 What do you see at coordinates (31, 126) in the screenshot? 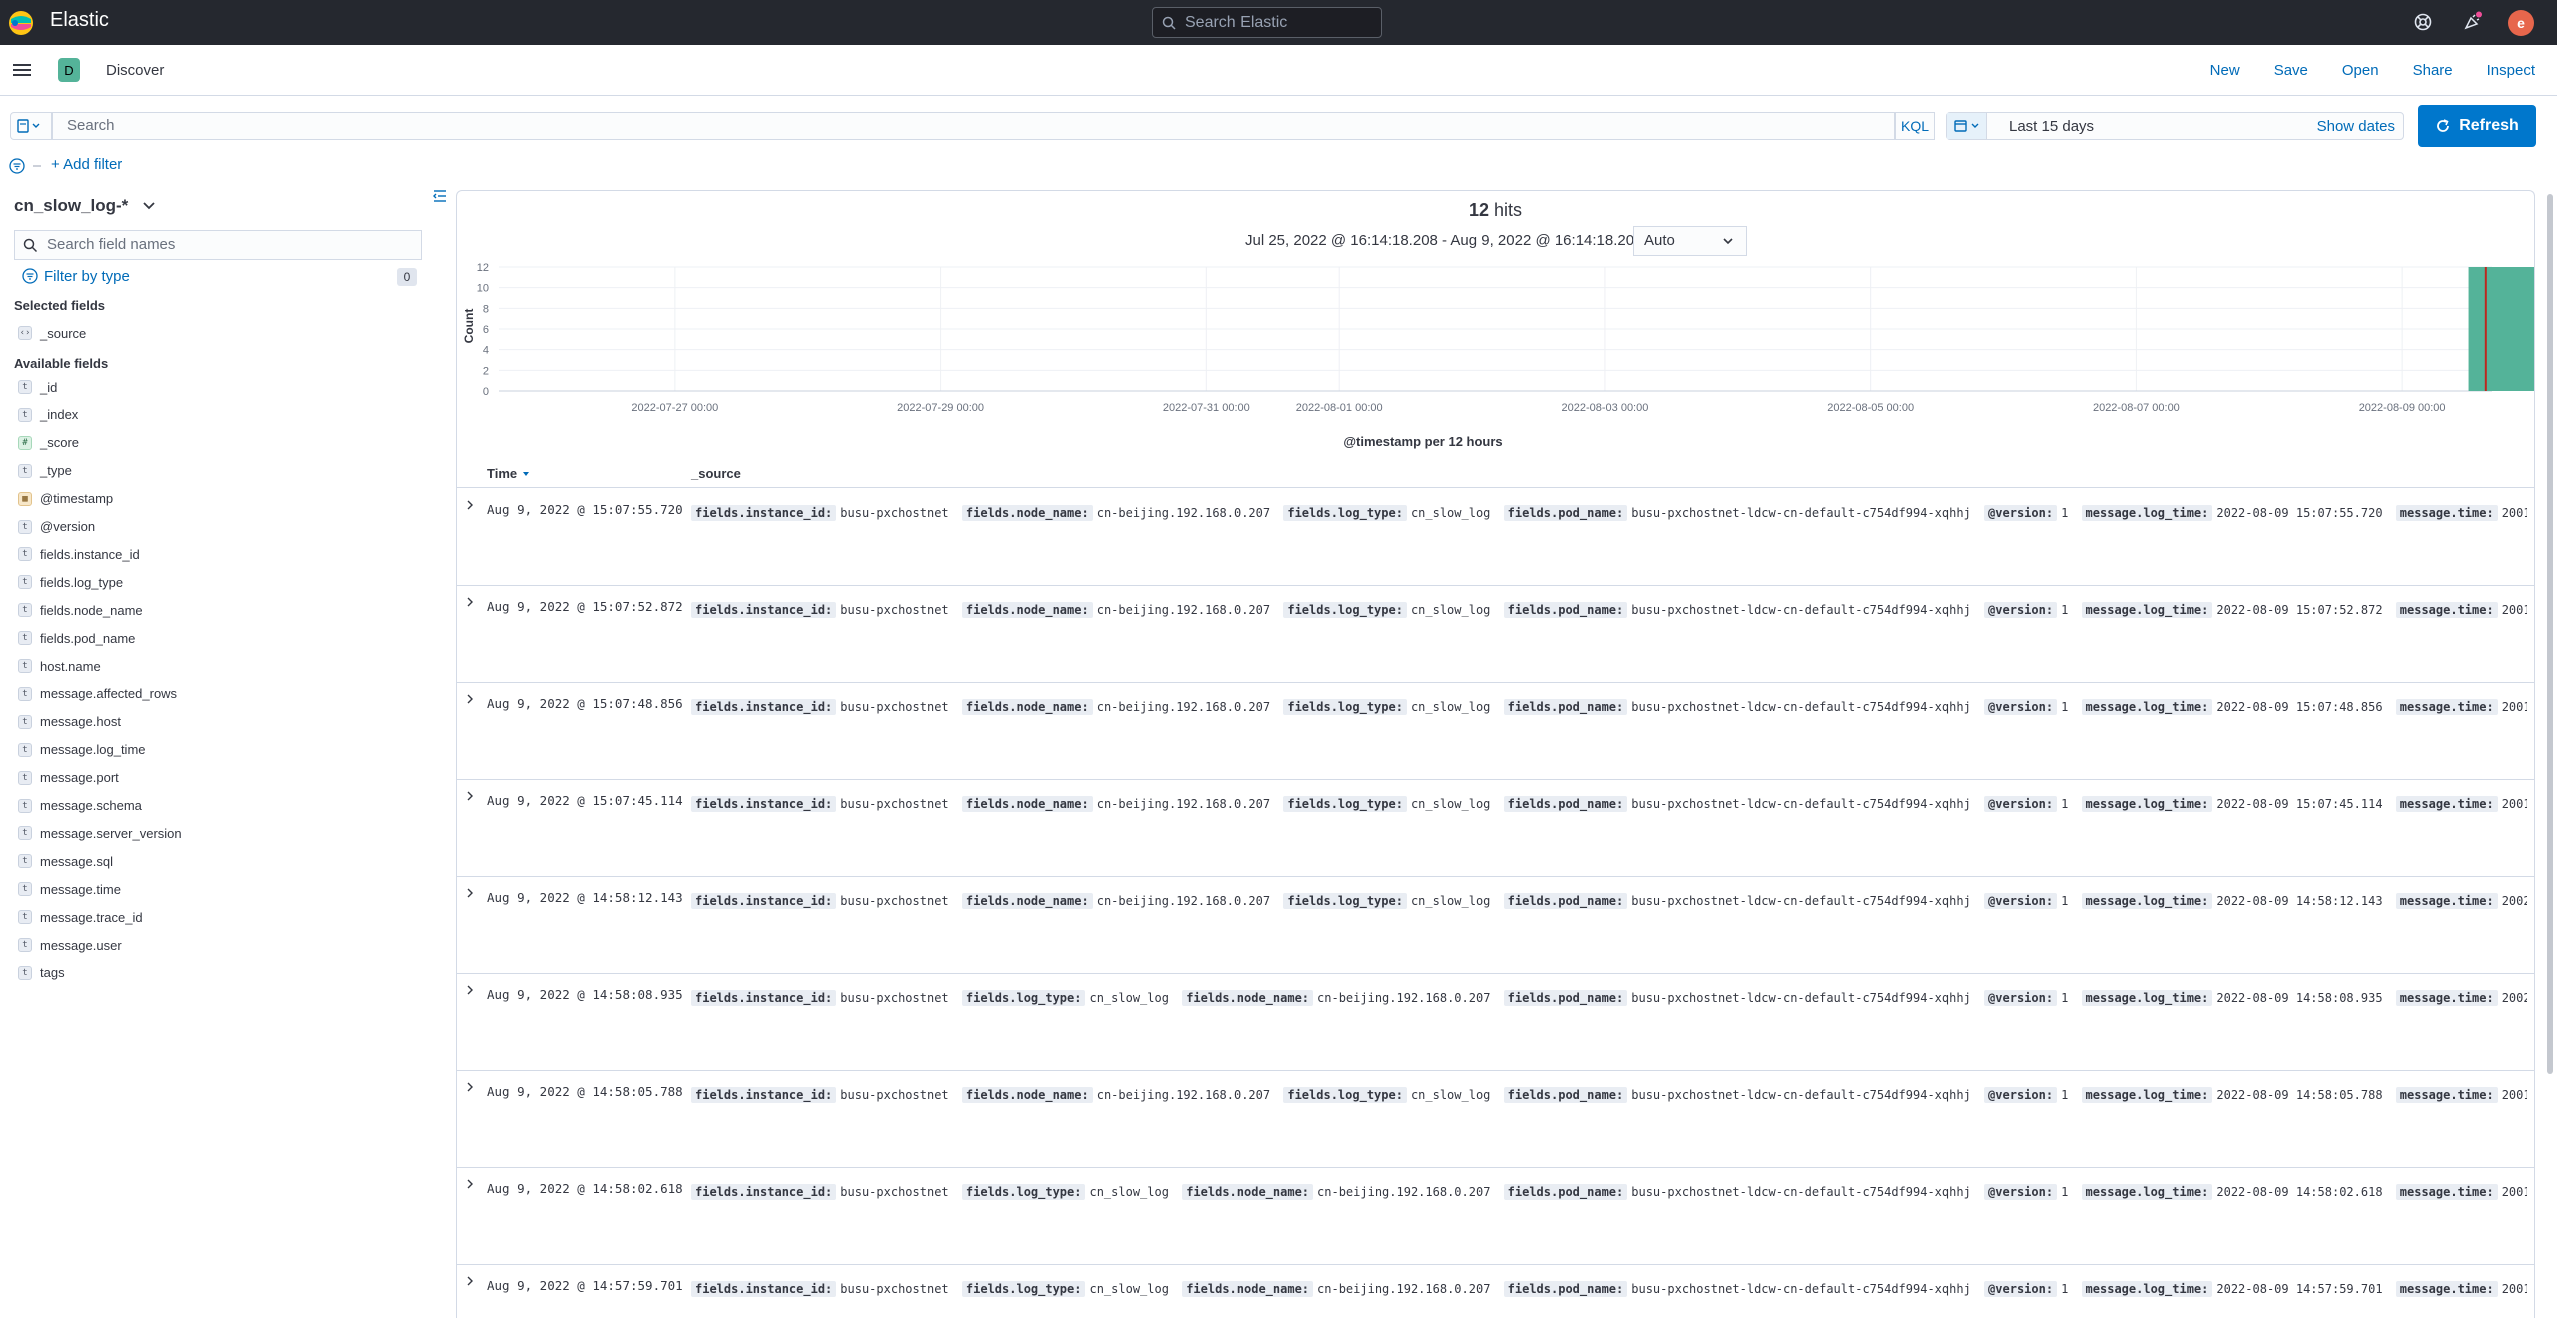
I see `saved-query-button` at bounding box center [31, 126].